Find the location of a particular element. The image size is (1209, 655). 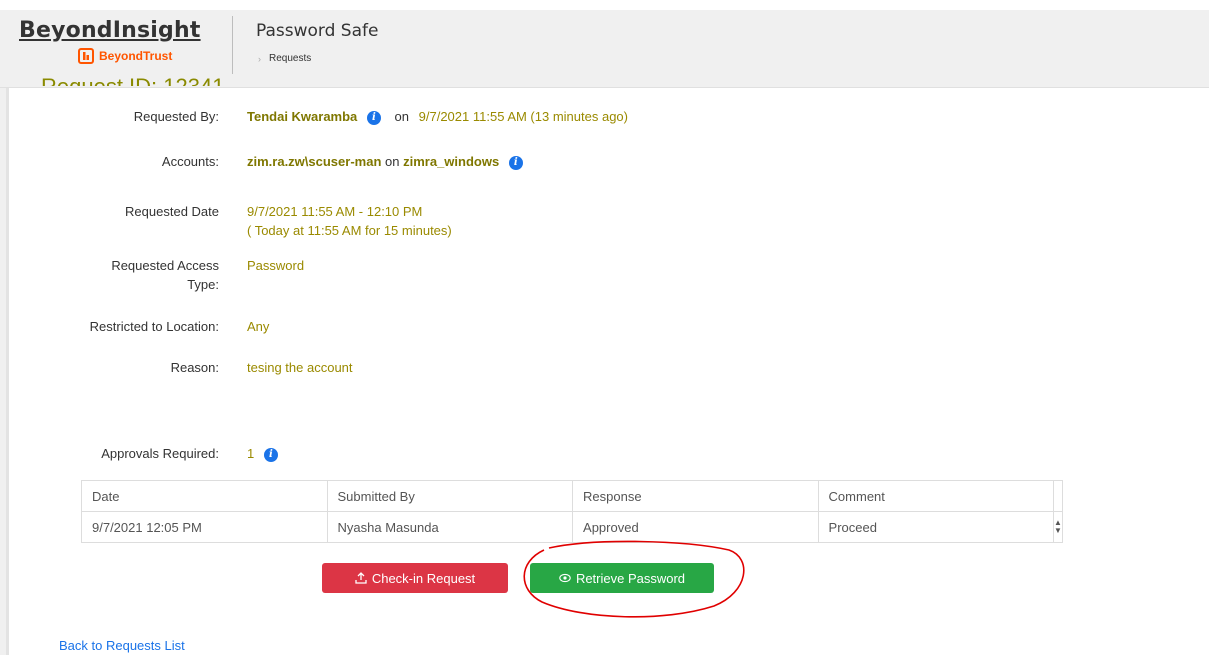

check-in-request-label: Check-in Request is located at coordinates (423, 578).